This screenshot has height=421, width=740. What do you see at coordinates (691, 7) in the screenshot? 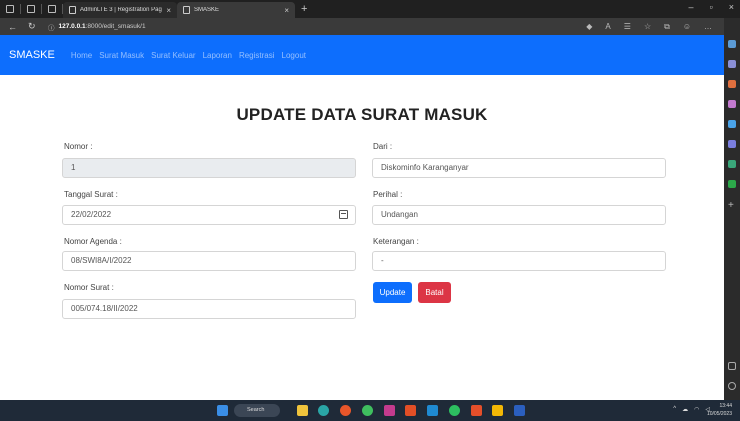
I see `minimize-button: –` at bounding box center [691, 7].